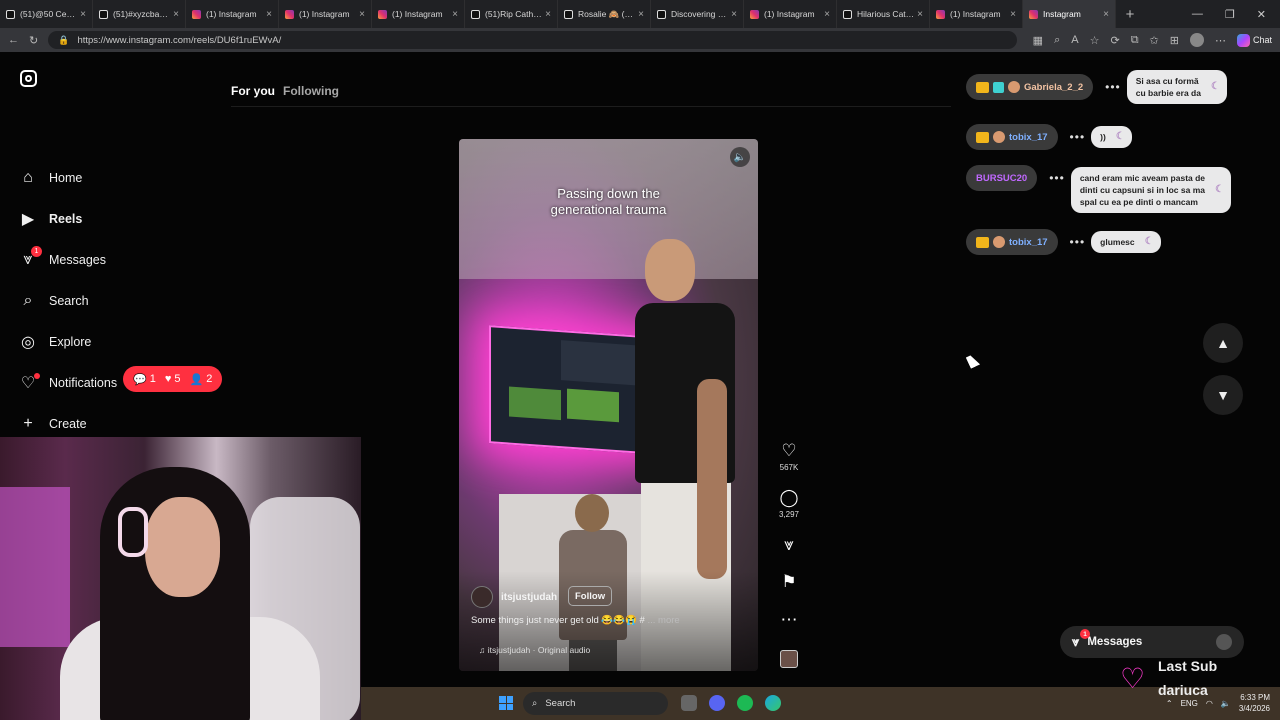 This screenshot has width=1280, height=720. Describe the element at coordinates (118, 301) in the screenshot. I see `nav-search: ⌕ Search` at that location.